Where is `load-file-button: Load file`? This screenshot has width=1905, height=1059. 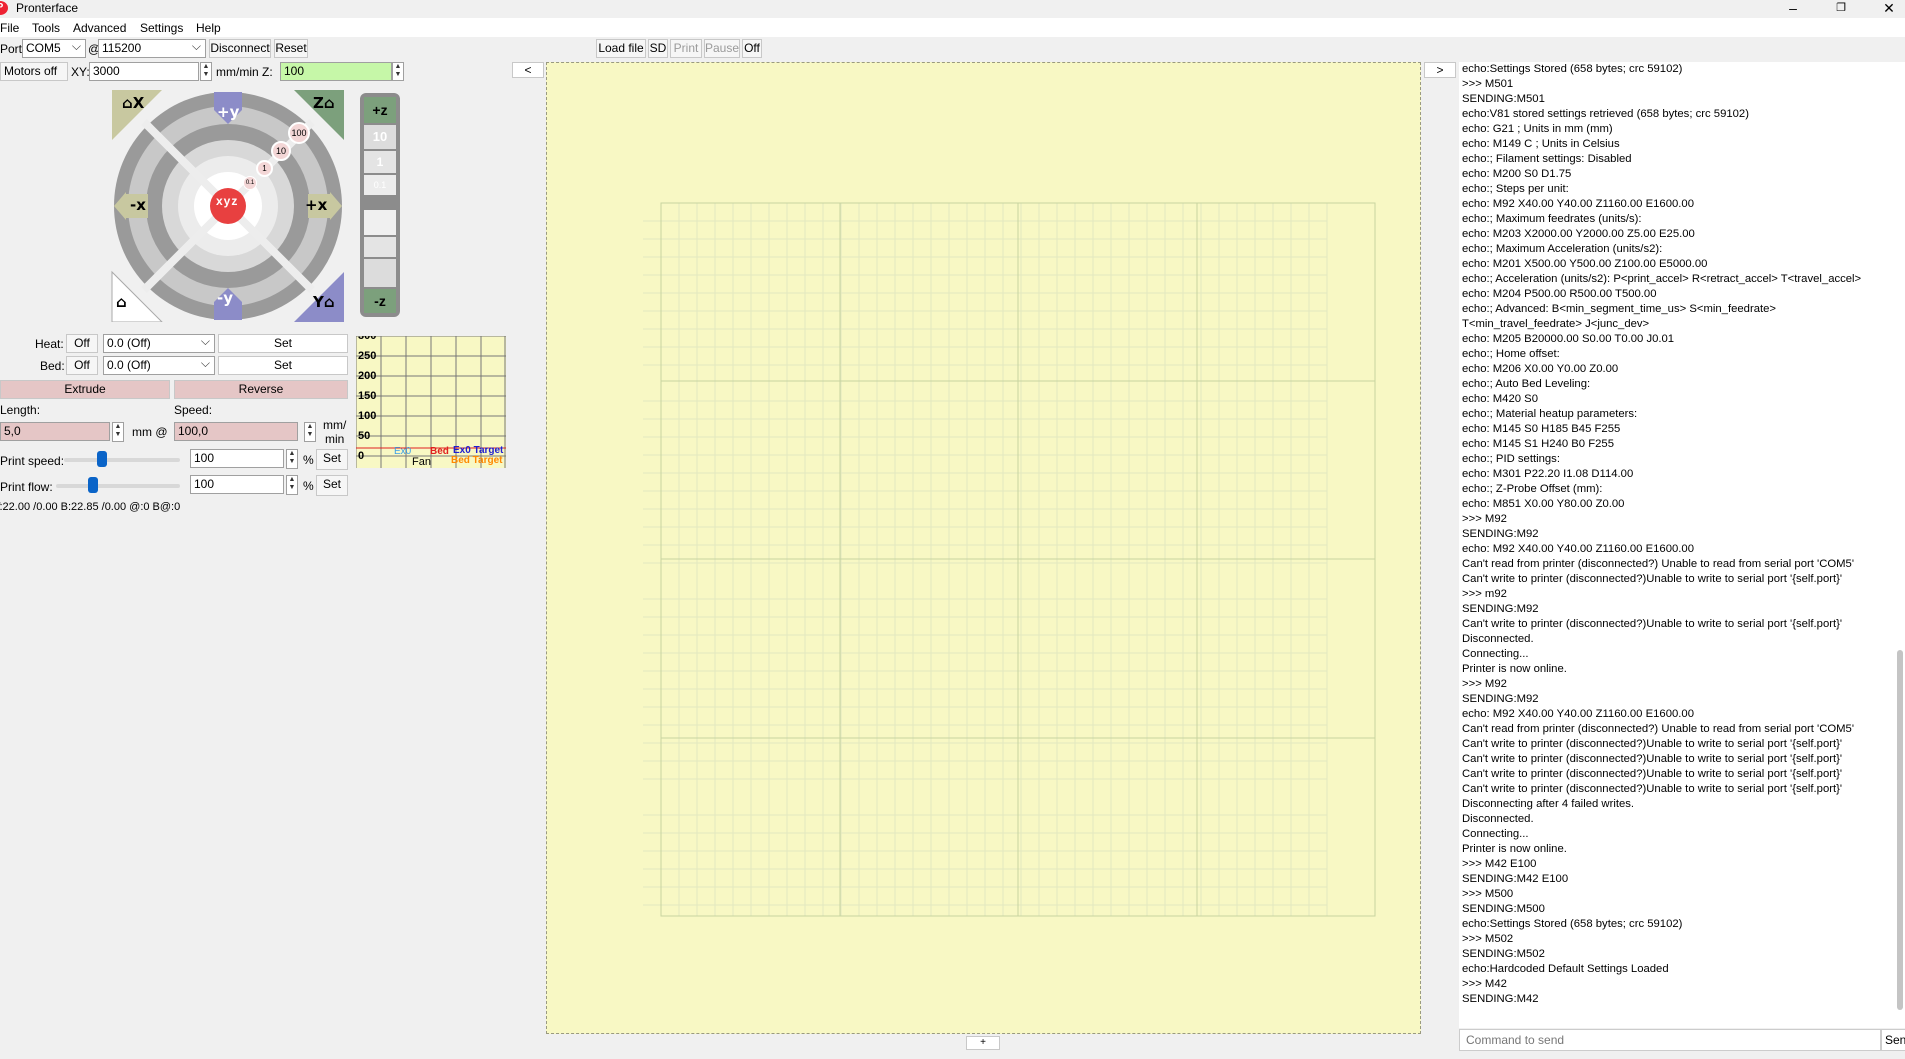
load-file-button: Load file is located at coordinates (621, 48).